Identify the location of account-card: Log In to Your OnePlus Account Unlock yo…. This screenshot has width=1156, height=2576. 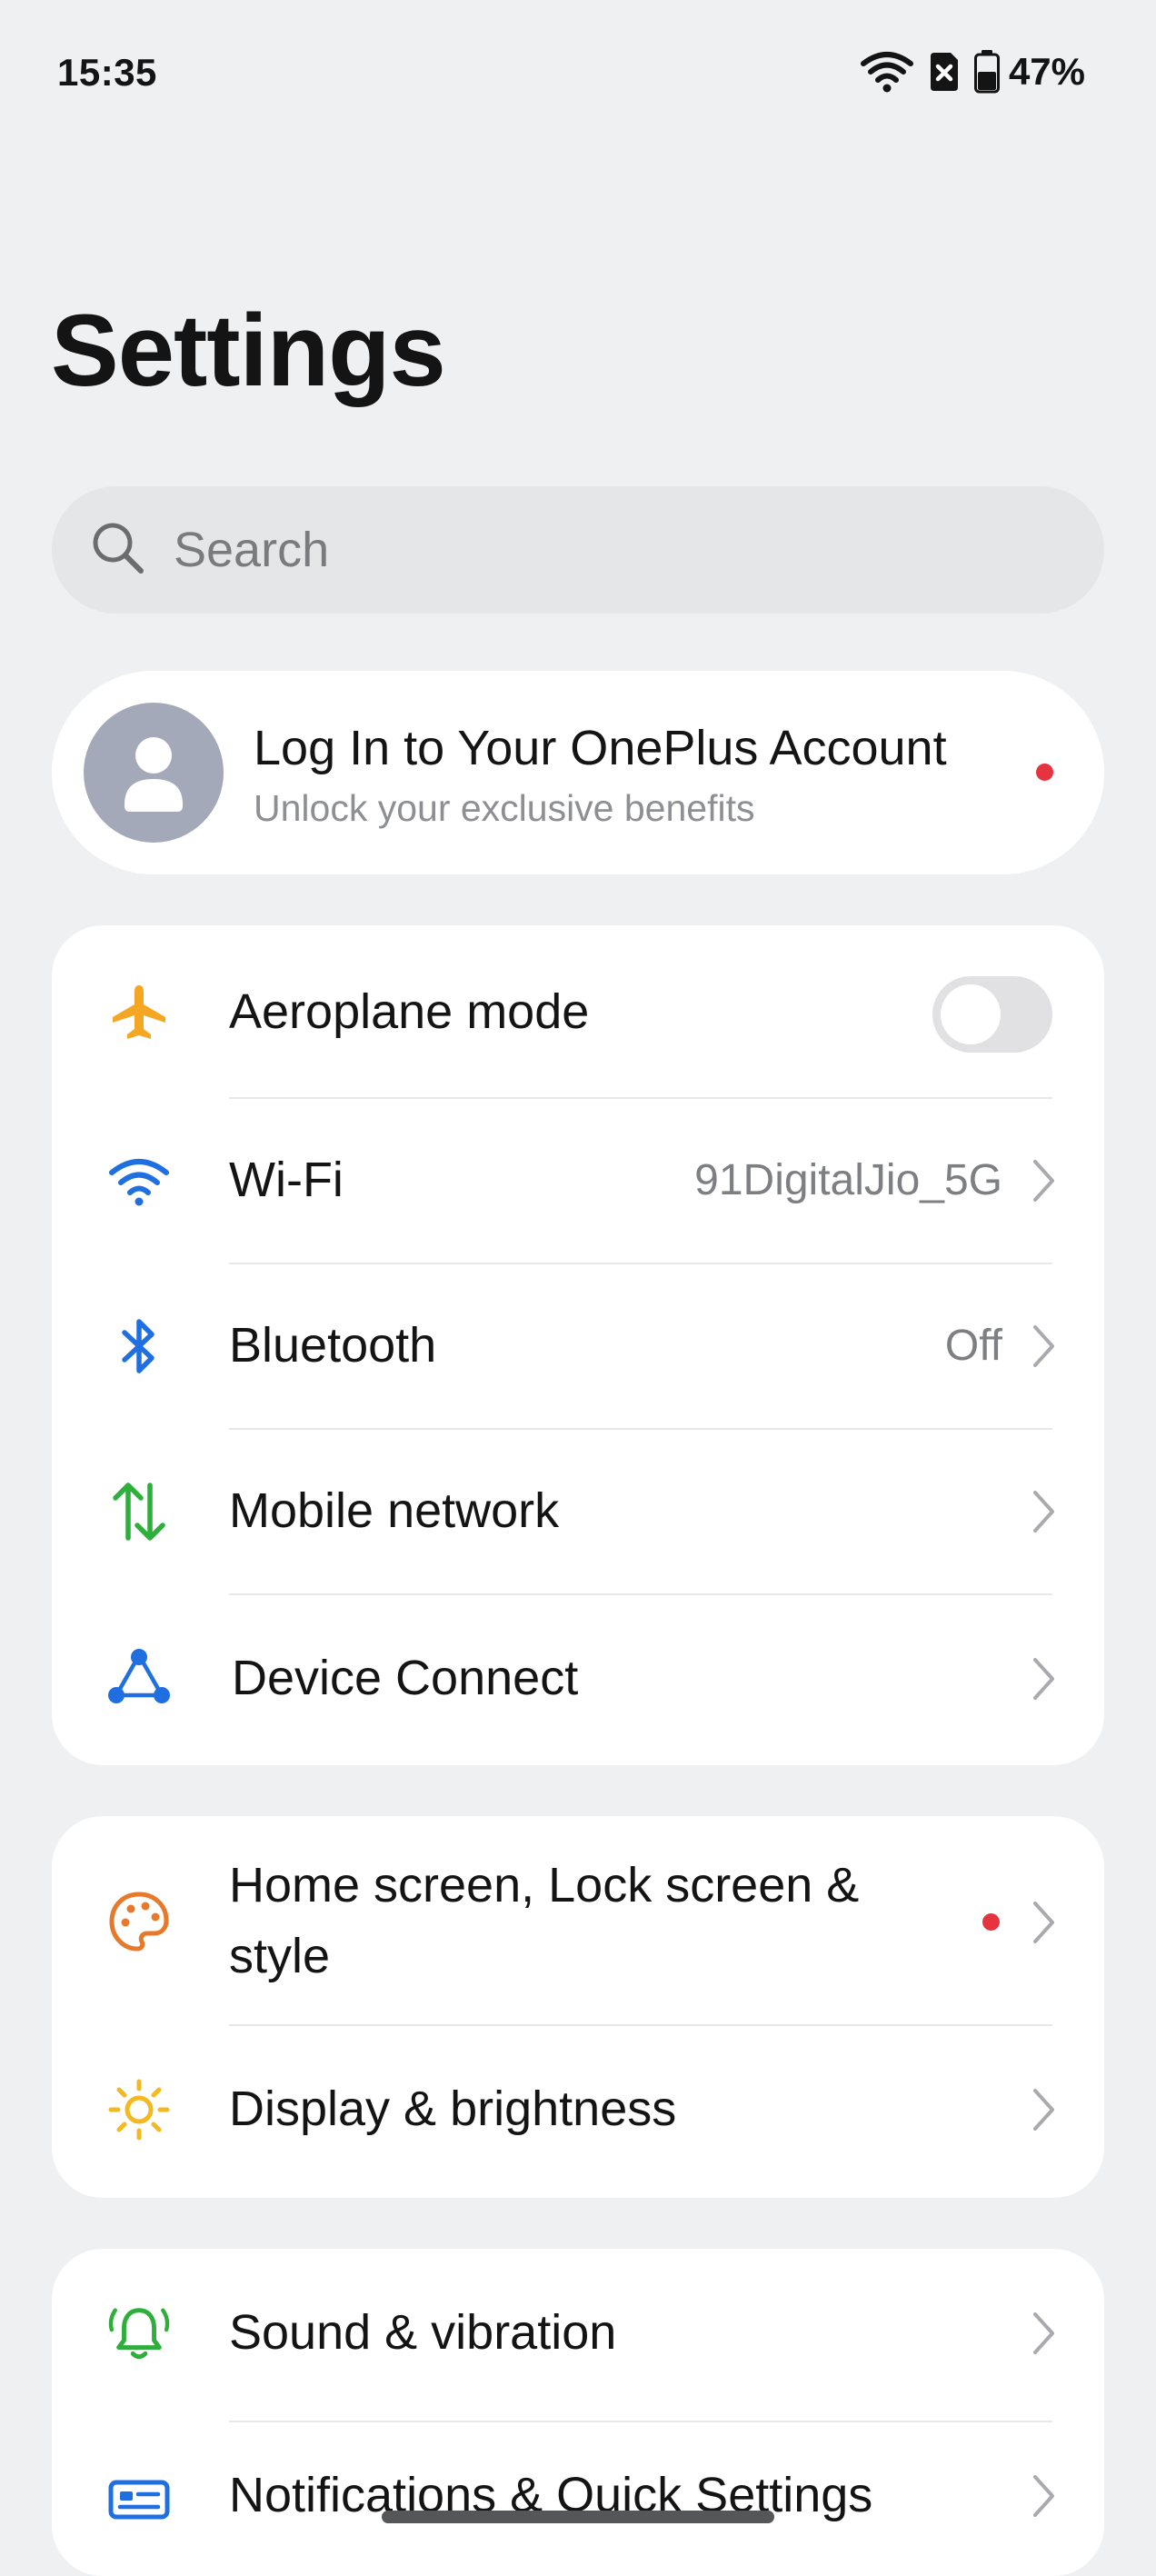
(578, 773).